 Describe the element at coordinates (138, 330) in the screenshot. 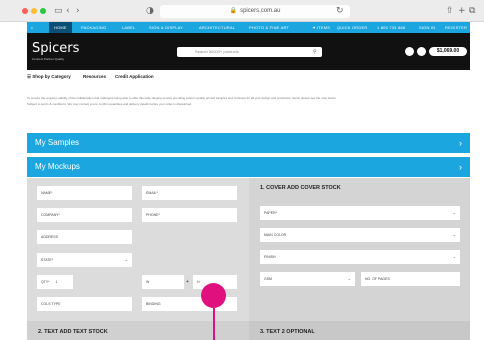

I see `text-stock-section: 2. TEXT ADD TEXT STOCK` at that location.